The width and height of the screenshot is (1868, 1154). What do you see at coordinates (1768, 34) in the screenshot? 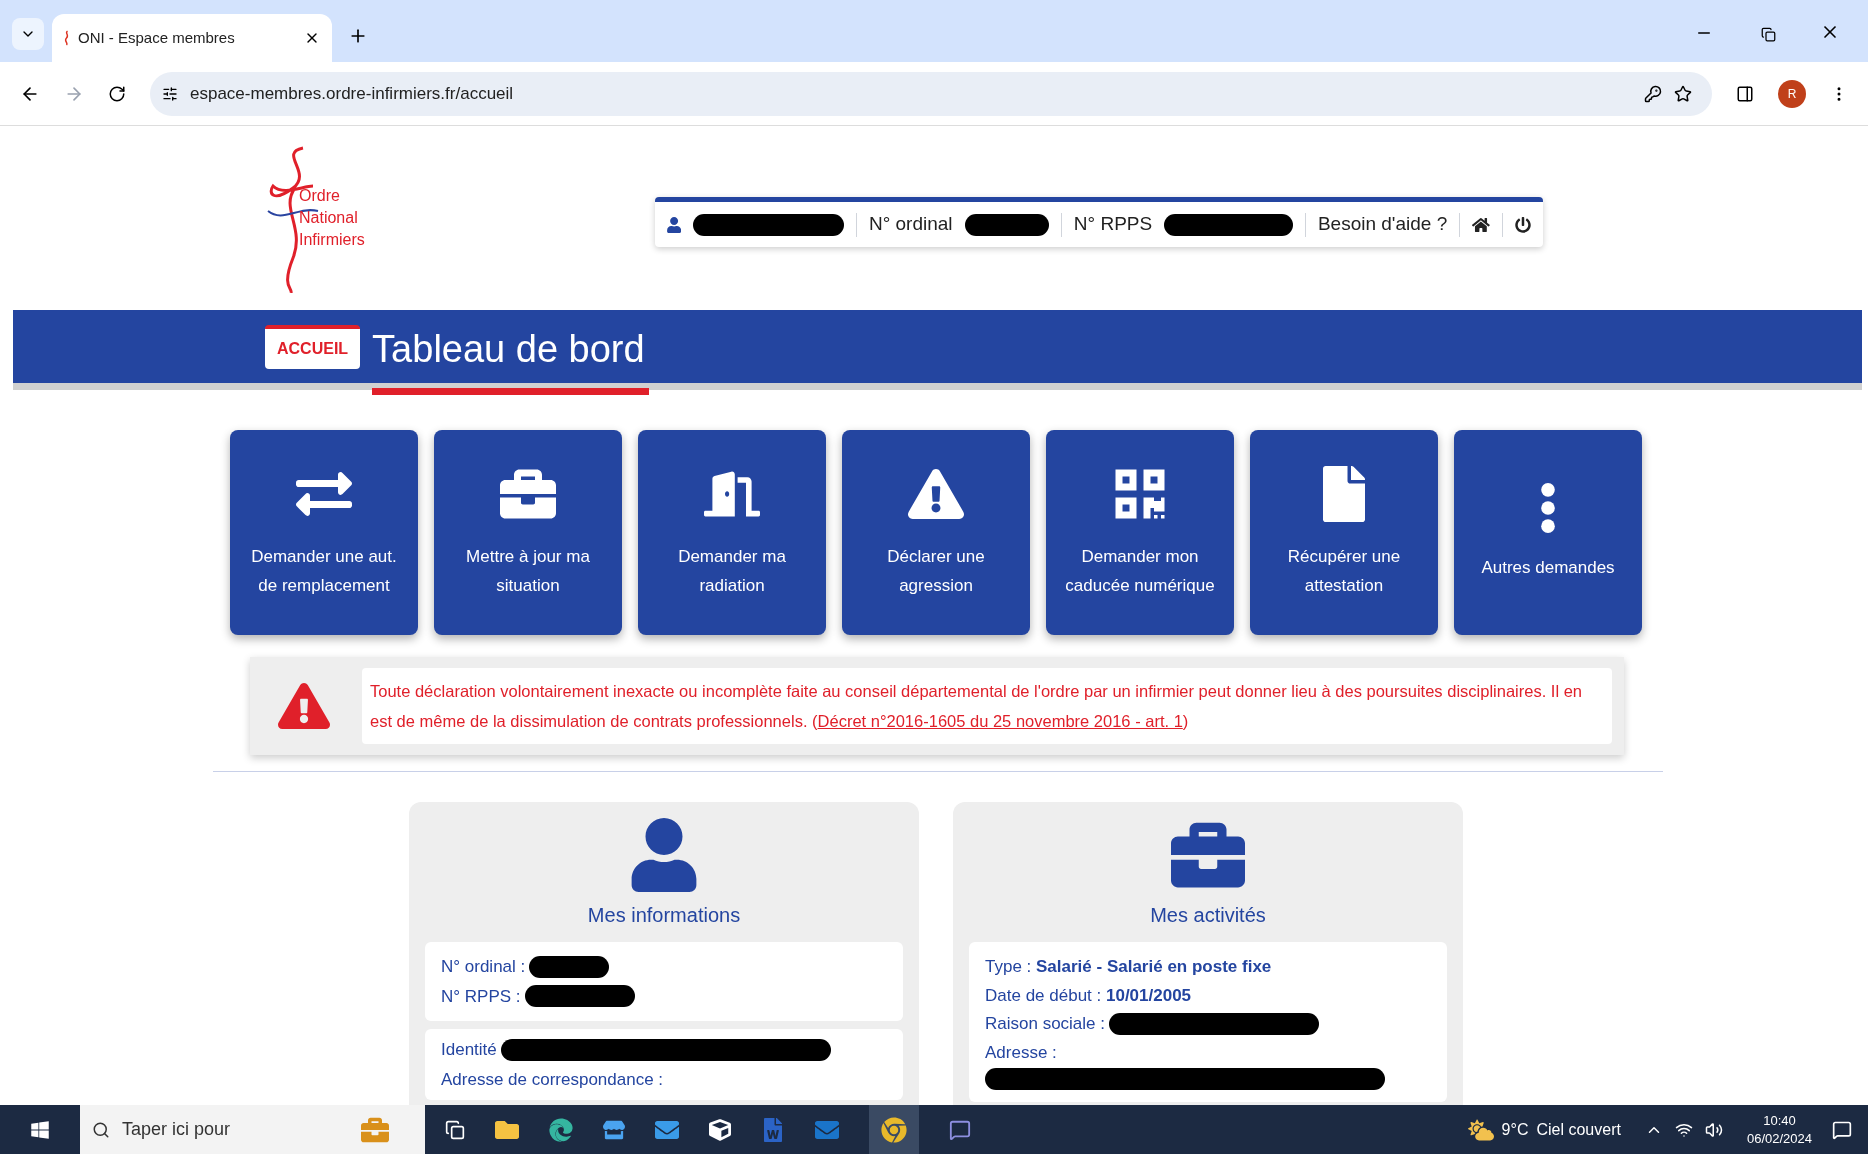
I see `restore-icon` at bounding box center [1768, 34].